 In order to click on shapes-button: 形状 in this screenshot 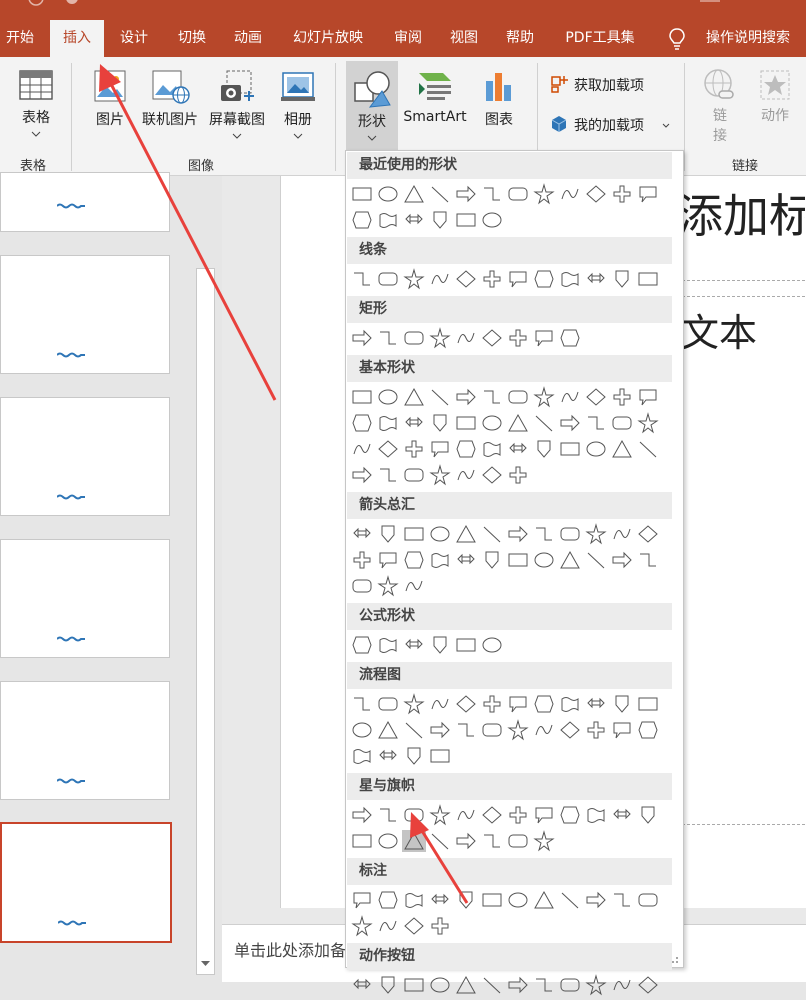, I will do `click(372, 107)`.